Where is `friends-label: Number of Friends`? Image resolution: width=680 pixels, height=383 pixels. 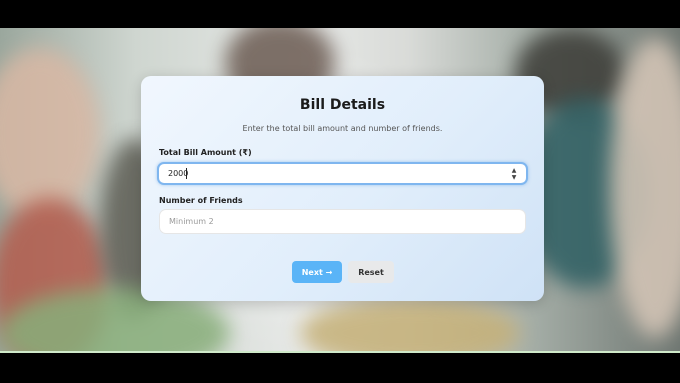
friends-label: Number of Friends is located at coordinates (201, 200).